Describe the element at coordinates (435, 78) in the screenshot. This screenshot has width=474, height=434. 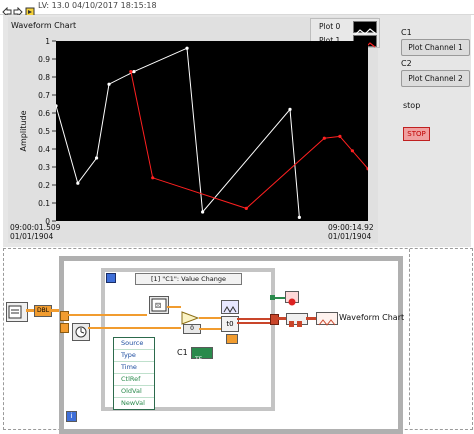
I see `plot-channel-2-button: Plot Channel 2` at that location.